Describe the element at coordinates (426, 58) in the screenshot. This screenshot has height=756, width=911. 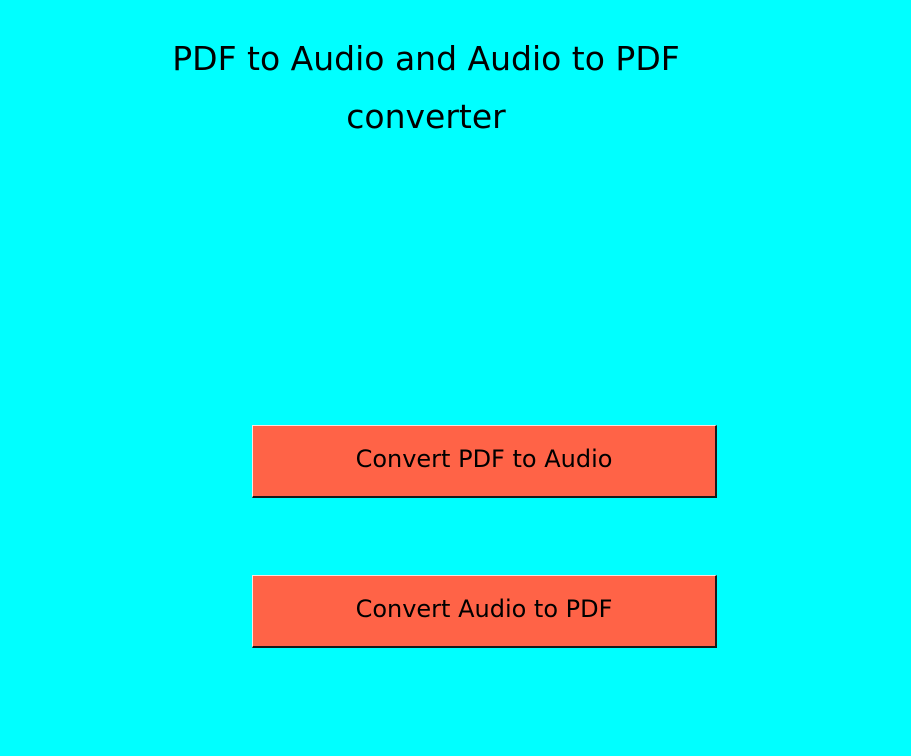
I see `title-line-1: PDF to Audio and Audio to PDF` at that location.